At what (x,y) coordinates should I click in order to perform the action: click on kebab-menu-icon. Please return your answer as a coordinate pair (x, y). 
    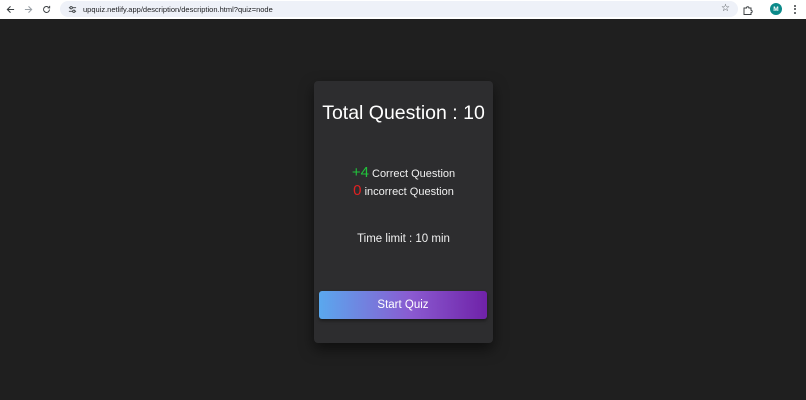
    Looking at the image, I should click on (795, 9).